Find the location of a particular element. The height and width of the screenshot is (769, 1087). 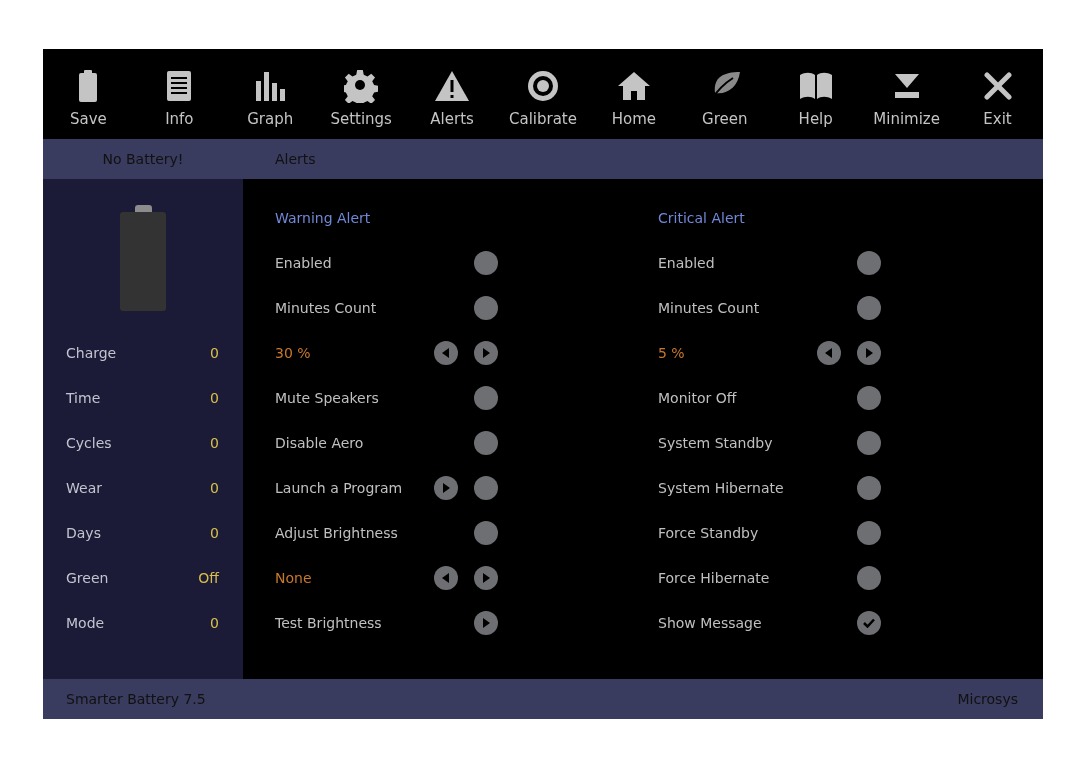

option-label: Force Standby is located at coordinates (708, 532).